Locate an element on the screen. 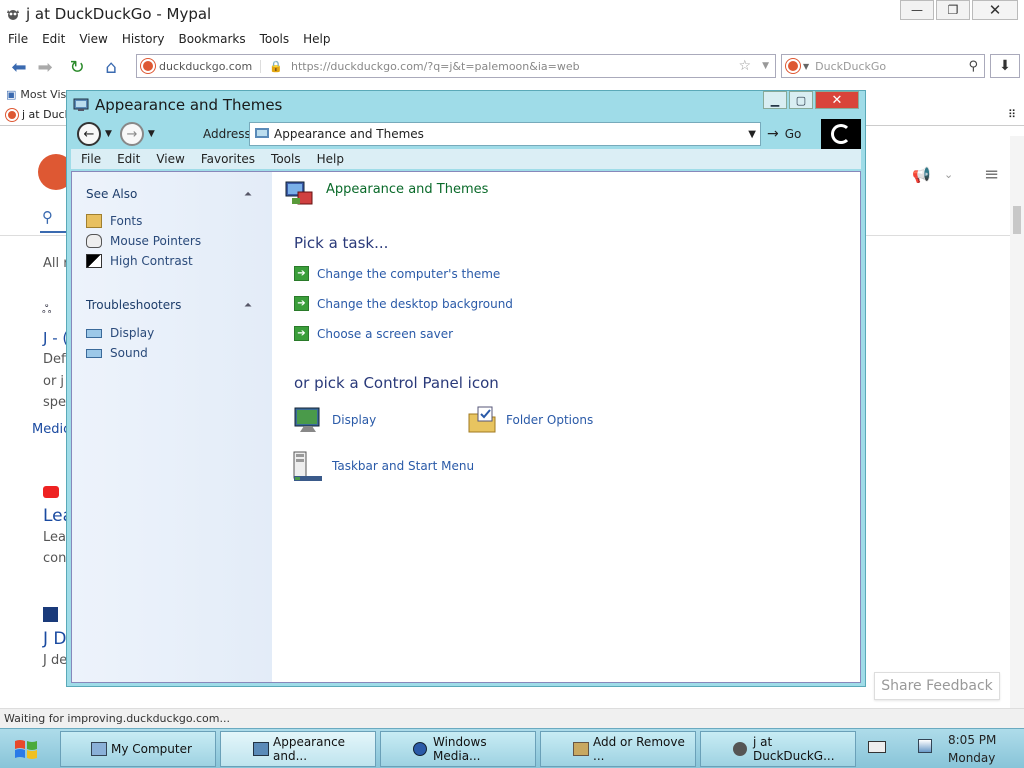 This screenshot has width=1024, height=768. explorer-menu-edit: Edit is located at coordinates (128, 159).